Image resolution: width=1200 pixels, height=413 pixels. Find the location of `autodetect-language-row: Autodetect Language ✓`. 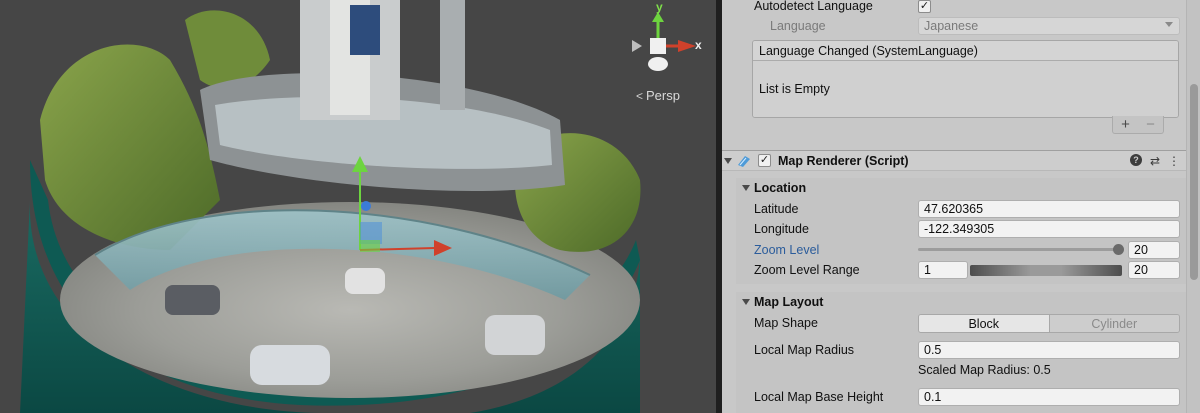

autodetect-language-row: Autodetect Language ✓ is located at coordinates (954, 8).